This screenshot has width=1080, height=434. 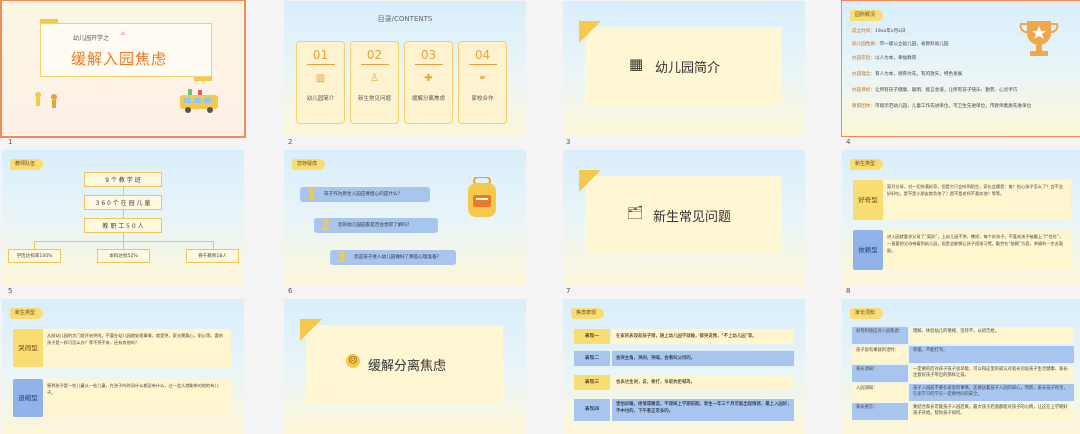 What do you see at coordinates (376, 225) in the screenshot?
I see `question-bar: 您的幼儿园园家是否会觉得了解吗?` at bounding box center [376, 225].